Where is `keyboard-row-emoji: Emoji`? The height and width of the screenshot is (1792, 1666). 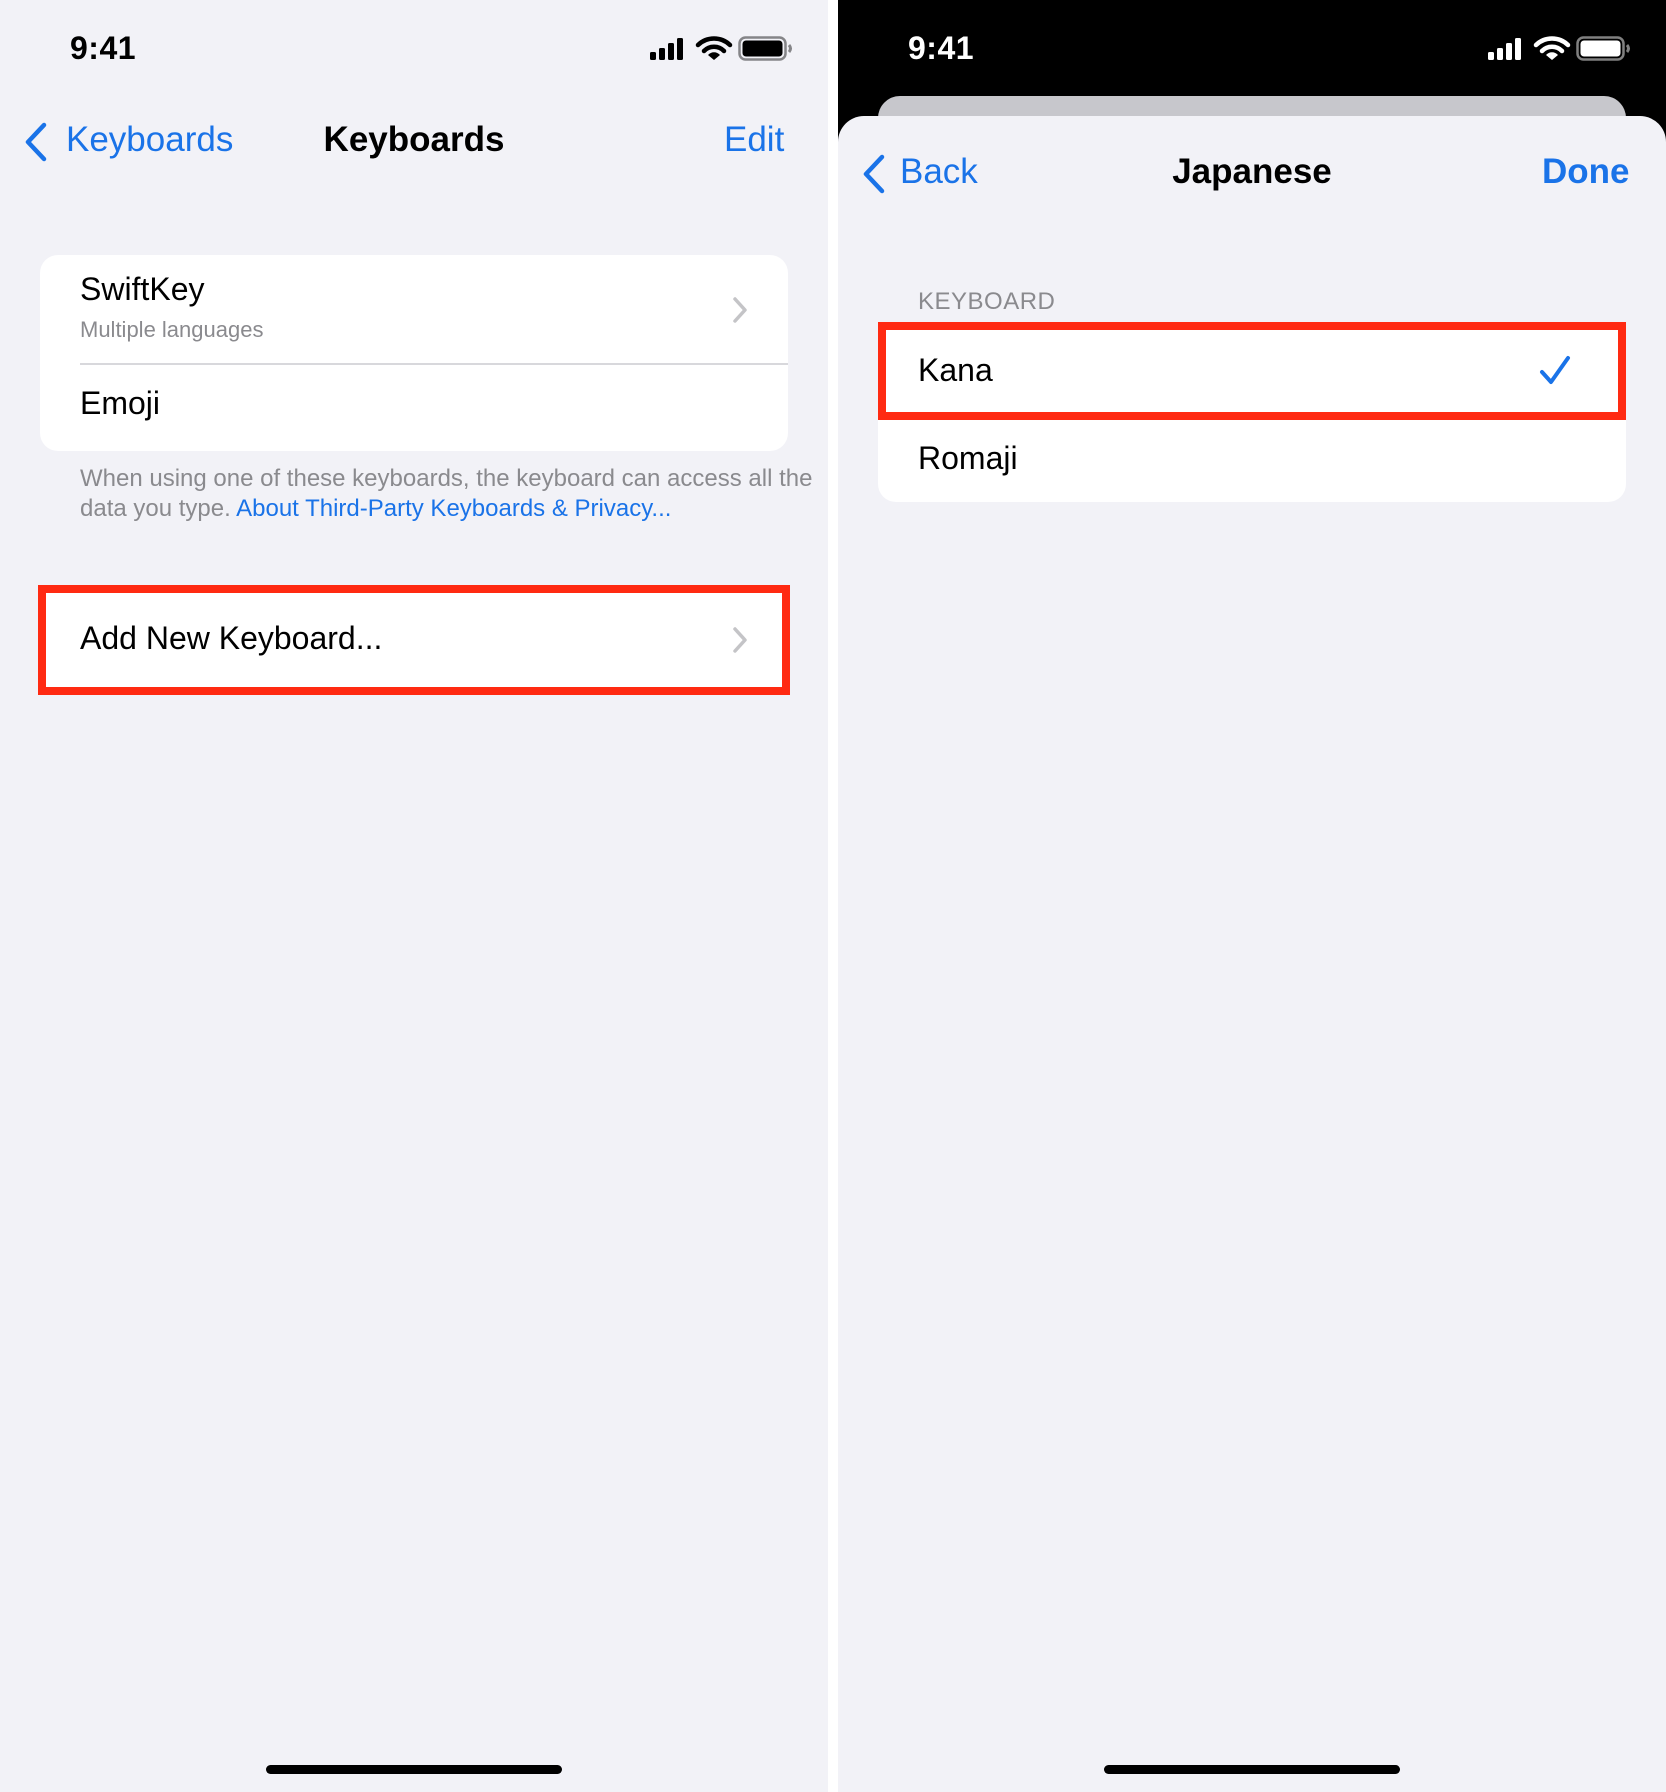
keyboard-row-emoji: Emoji is located at coordinates (414, 408).